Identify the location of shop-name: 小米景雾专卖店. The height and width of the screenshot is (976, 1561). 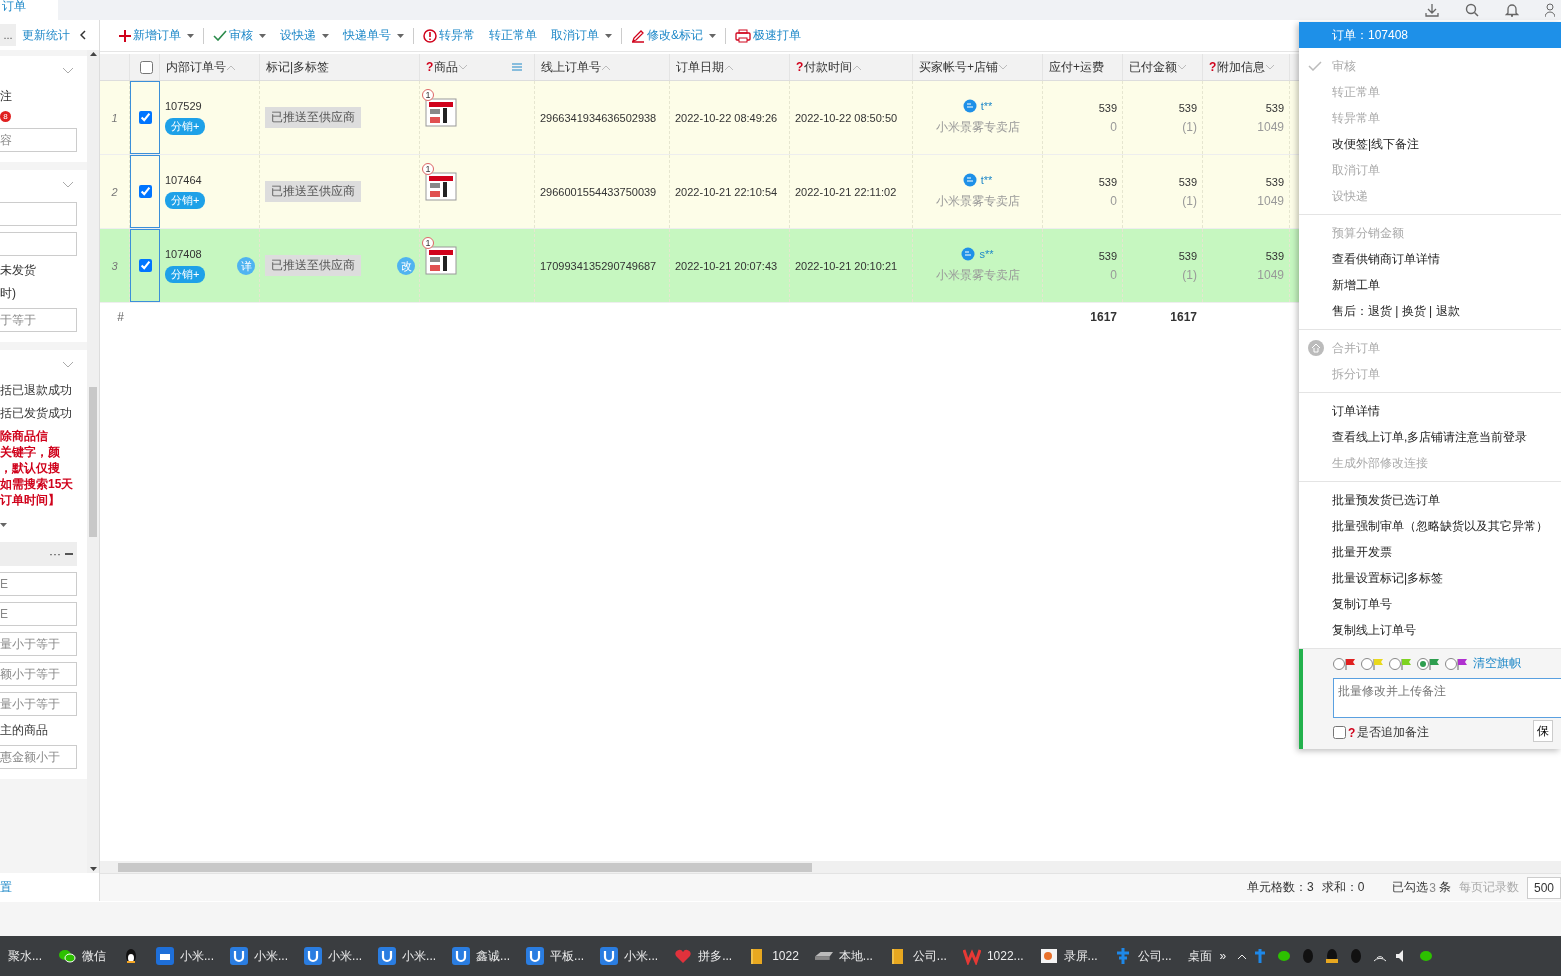
(977, 275).